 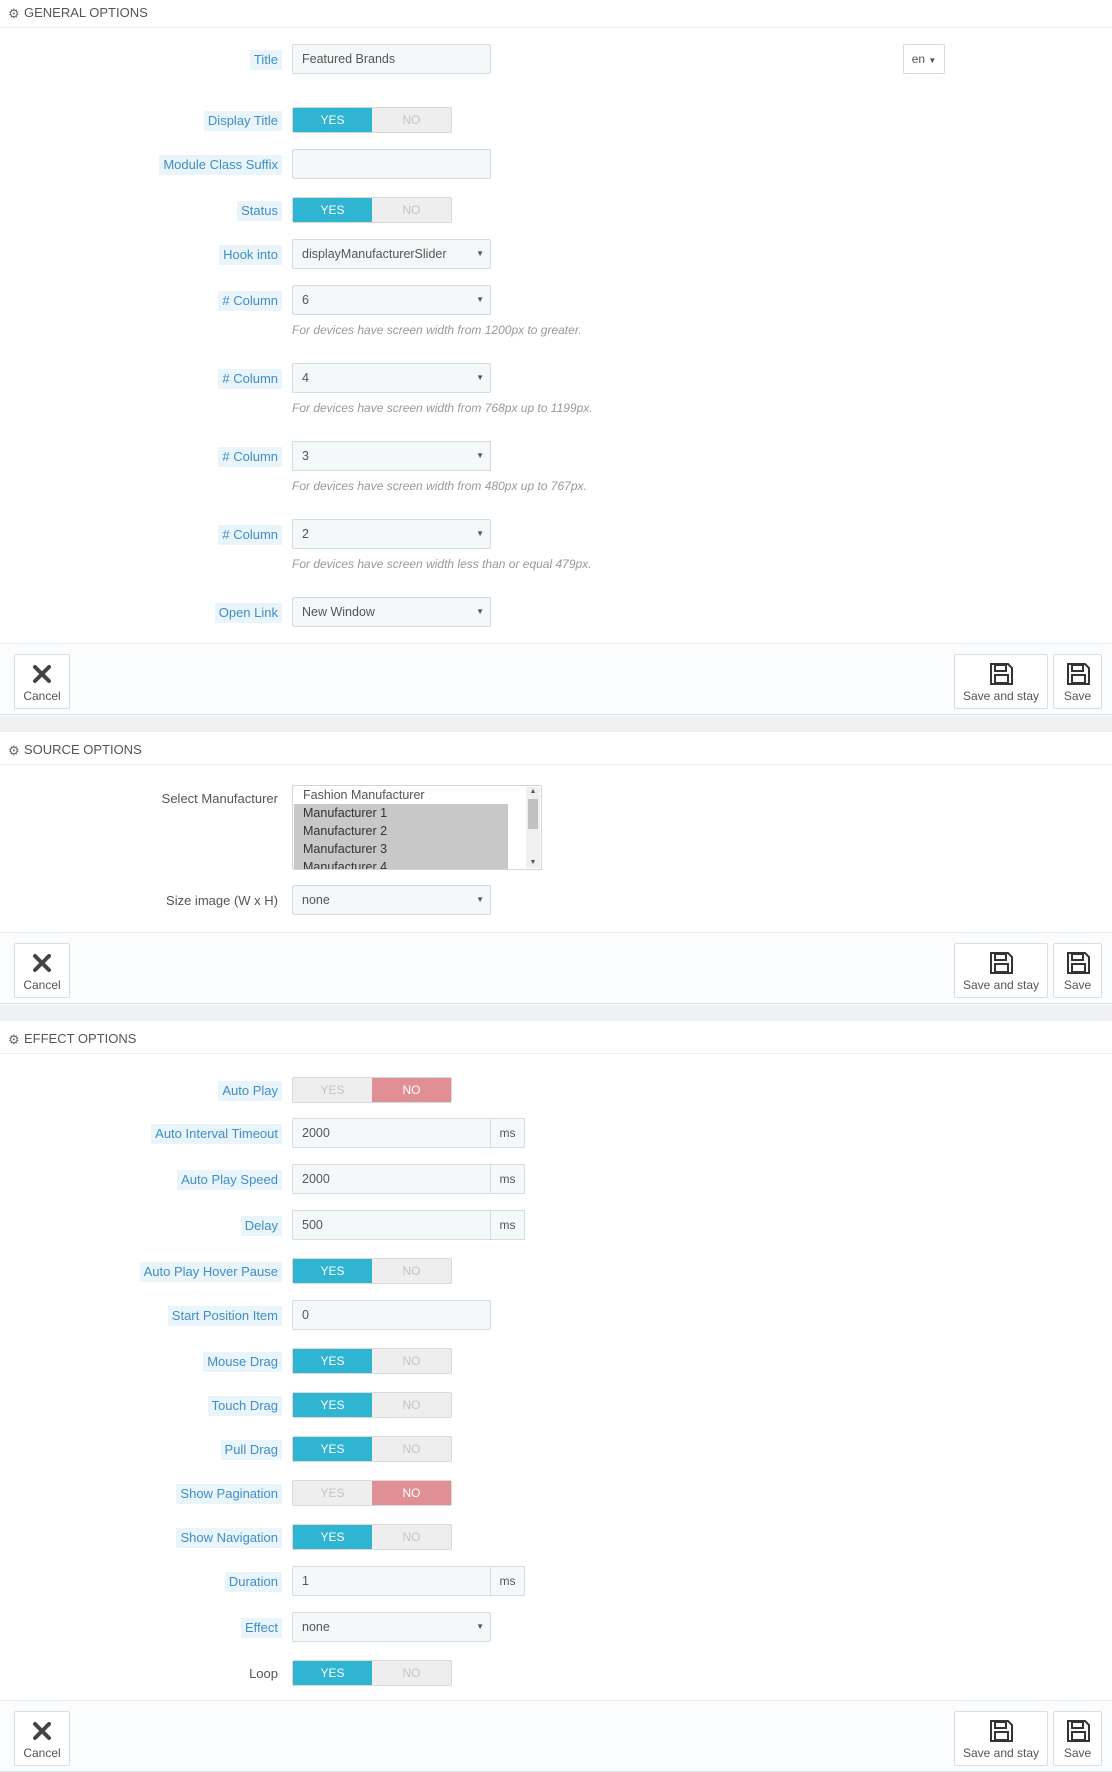 What do you see at coordinates (556, 121) in the screenshot?
I see `field-display-title: Display Title YES NO` at bounding box center [556, 121].